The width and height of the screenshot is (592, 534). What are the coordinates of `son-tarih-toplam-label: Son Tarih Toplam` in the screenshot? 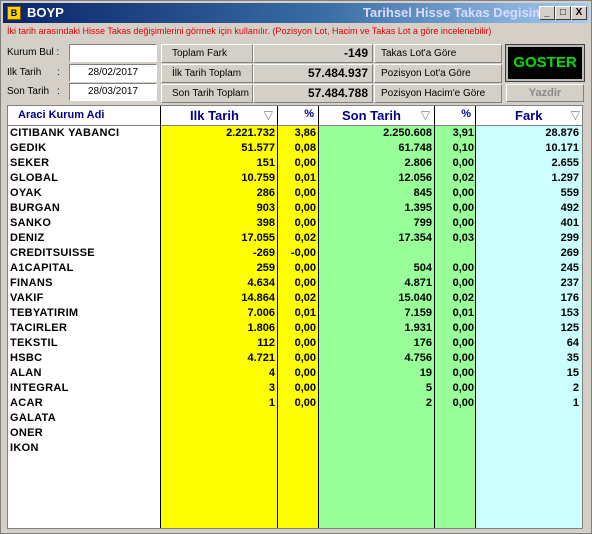 It's located at (207, 93).